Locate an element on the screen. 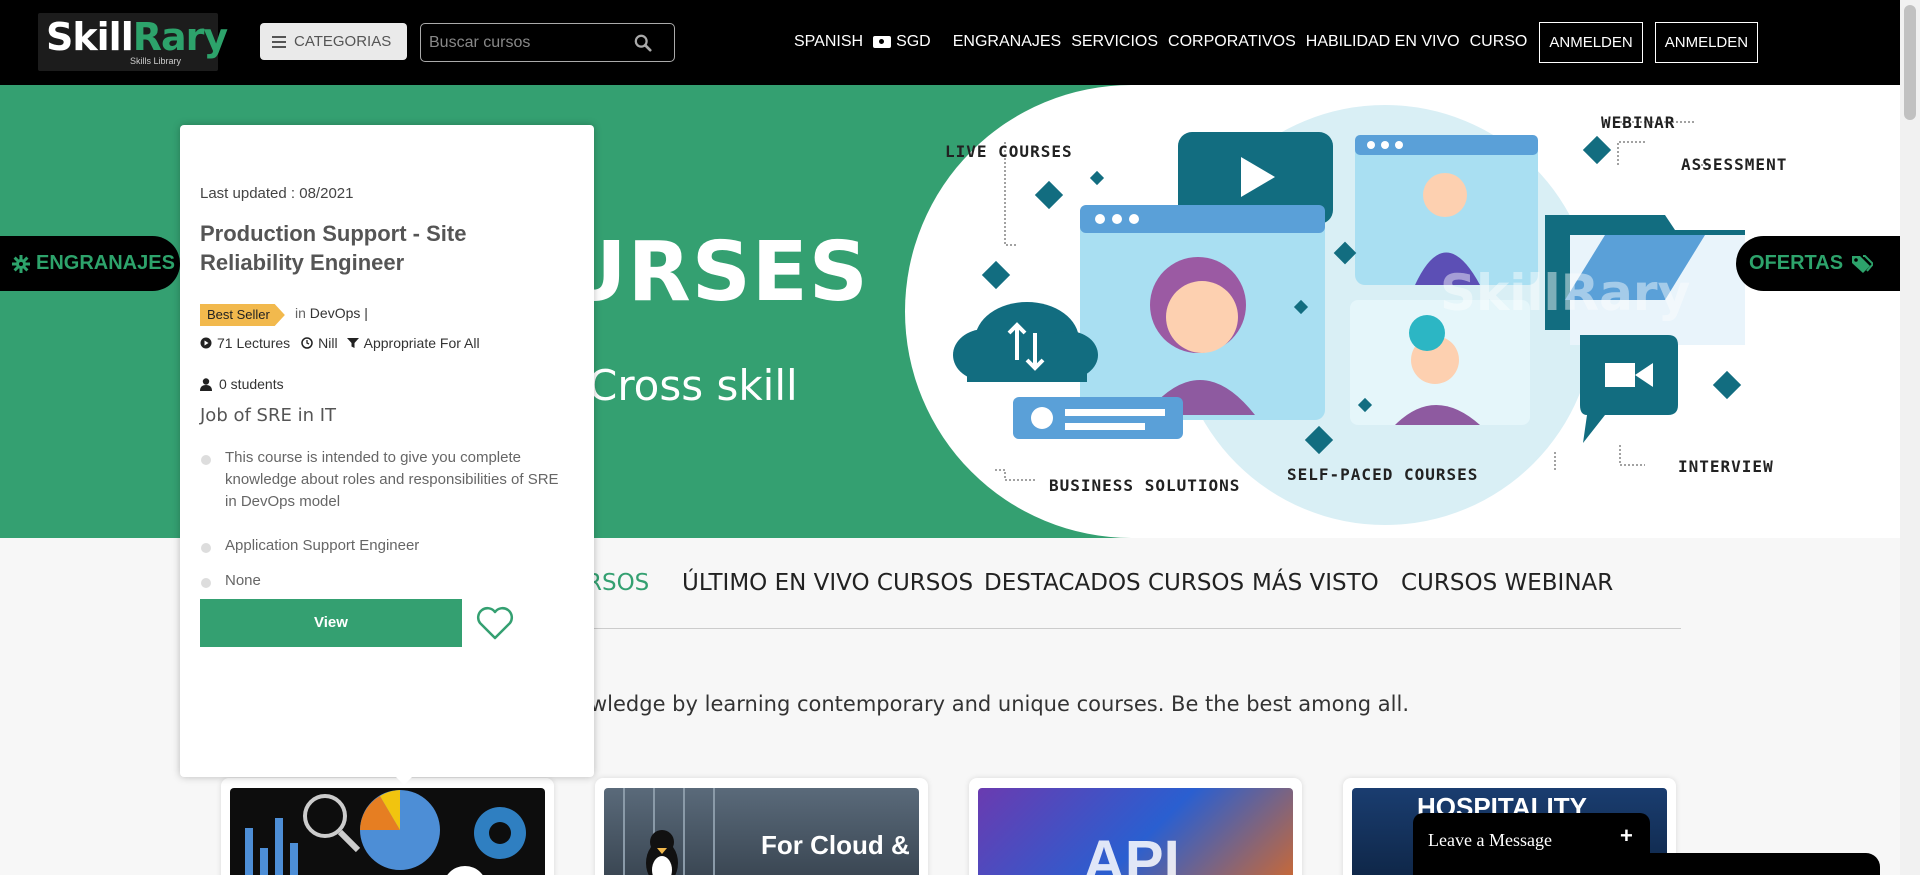 The height and width of the screenshot is (875, 1920). course-card-2: For Cloud & is located at coordinates (761, 826).